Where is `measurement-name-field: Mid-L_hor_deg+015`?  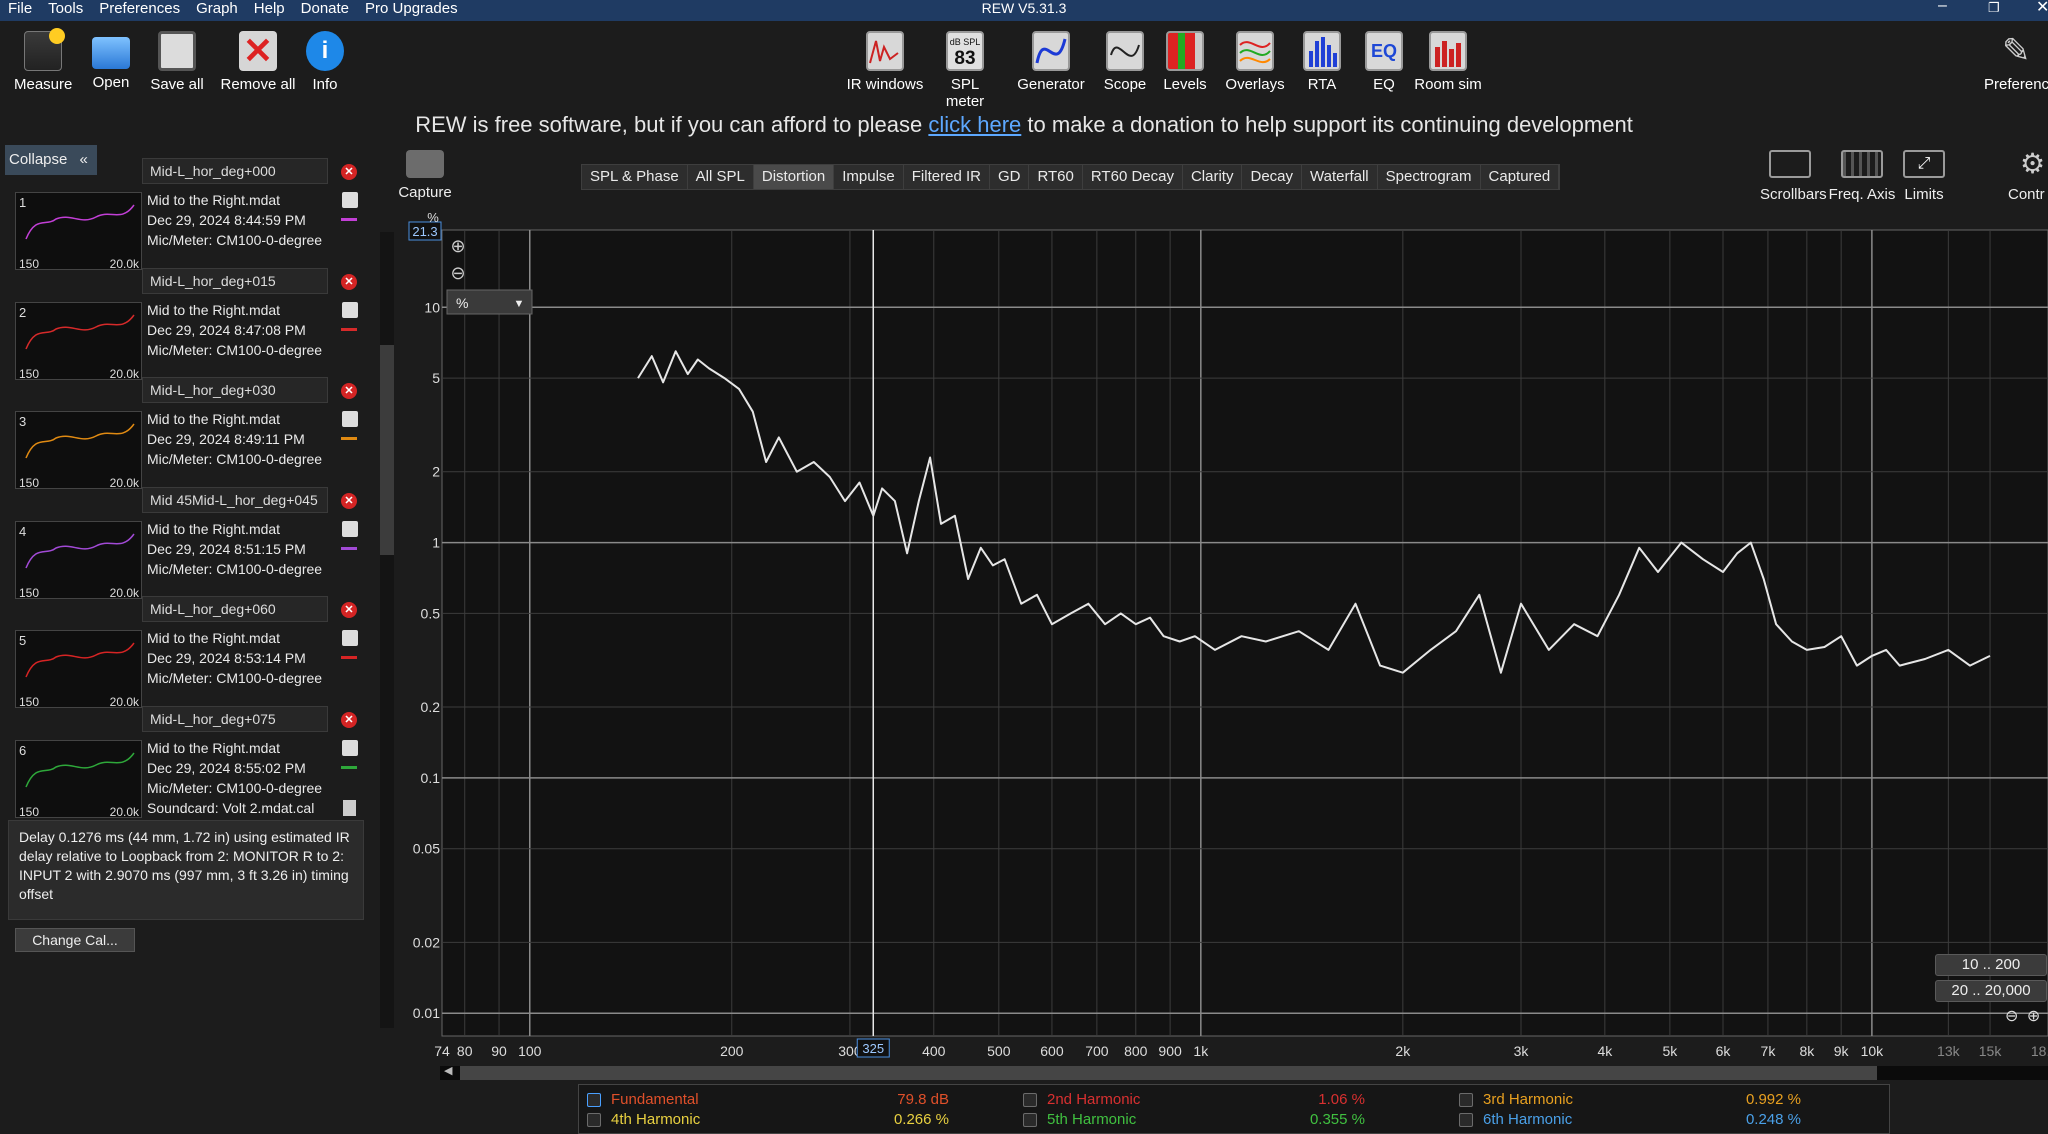
measurement-name-field: Mid-L_hor_deg+015 is located at coordinates (235, 280).